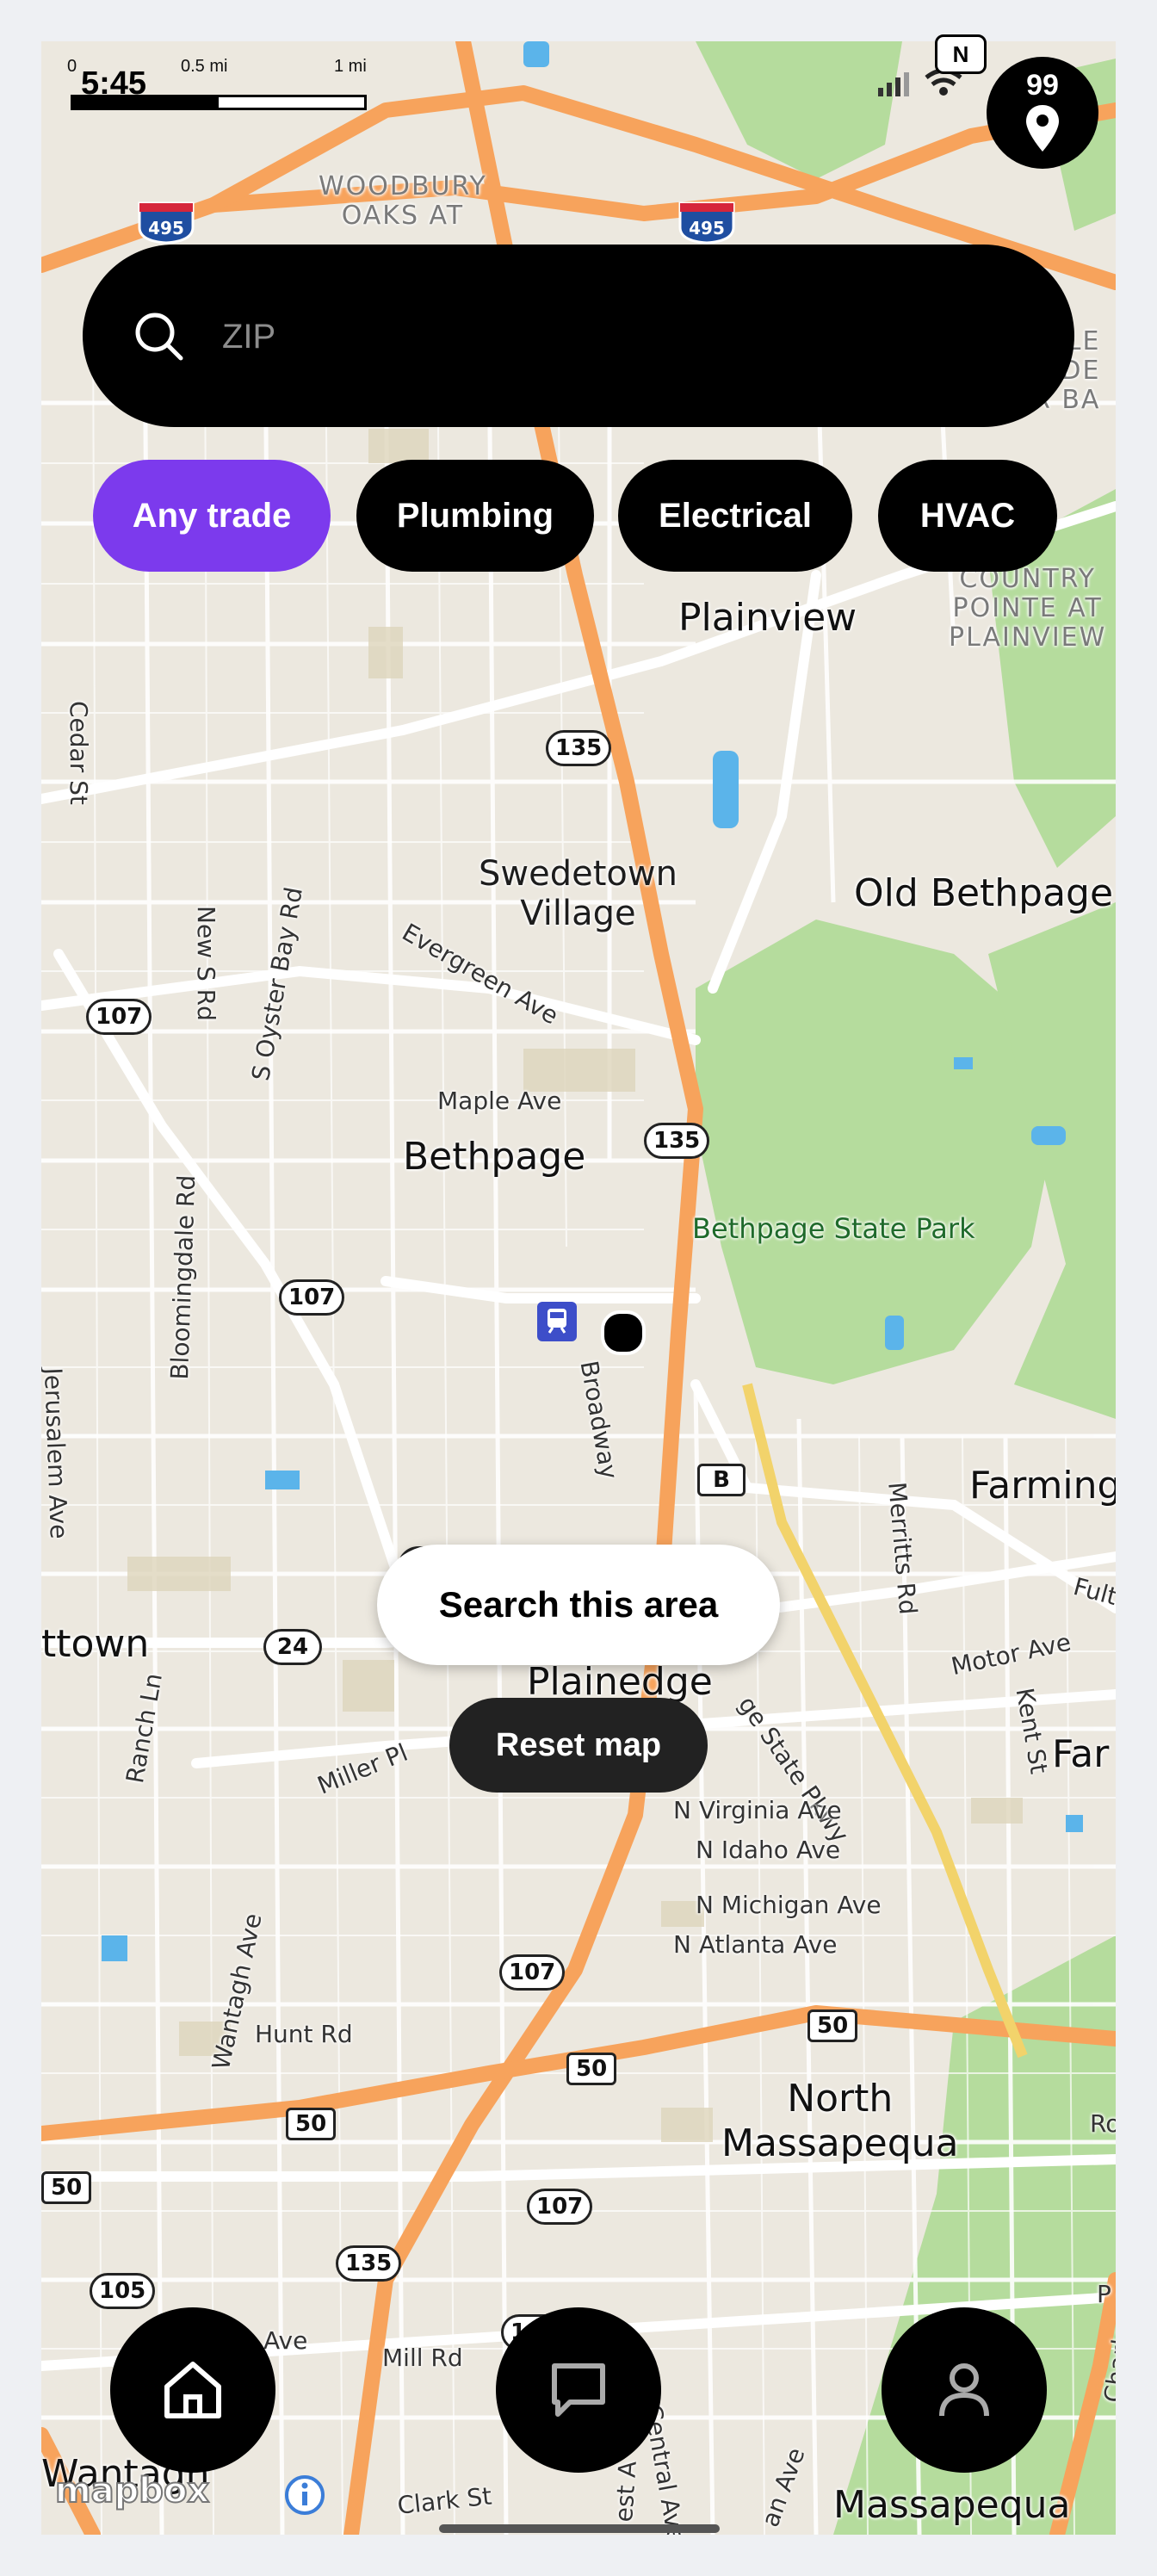  Describe the element at coordinates (285, 2340) in the screenshot. I see `street-label-ave: Ave` at that location.